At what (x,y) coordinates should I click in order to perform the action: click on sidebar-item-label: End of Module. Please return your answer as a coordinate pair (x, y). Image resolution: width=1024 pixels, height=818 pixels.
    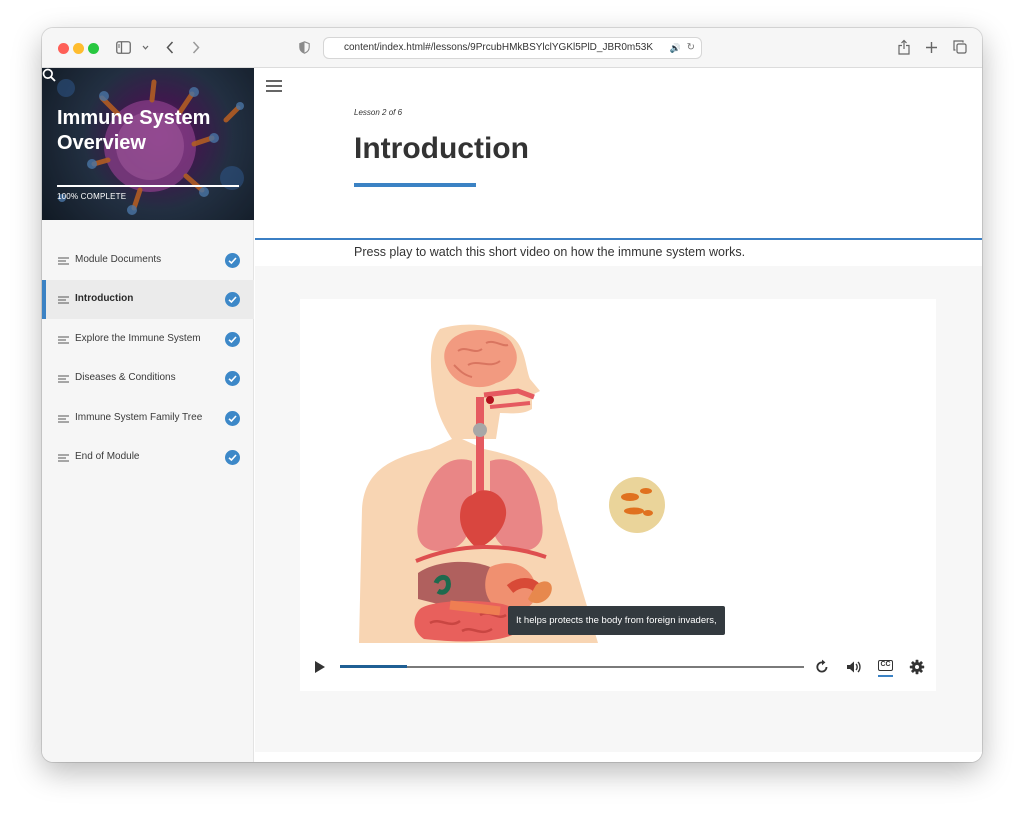
    Looking at the image, I should click on (107, 456).